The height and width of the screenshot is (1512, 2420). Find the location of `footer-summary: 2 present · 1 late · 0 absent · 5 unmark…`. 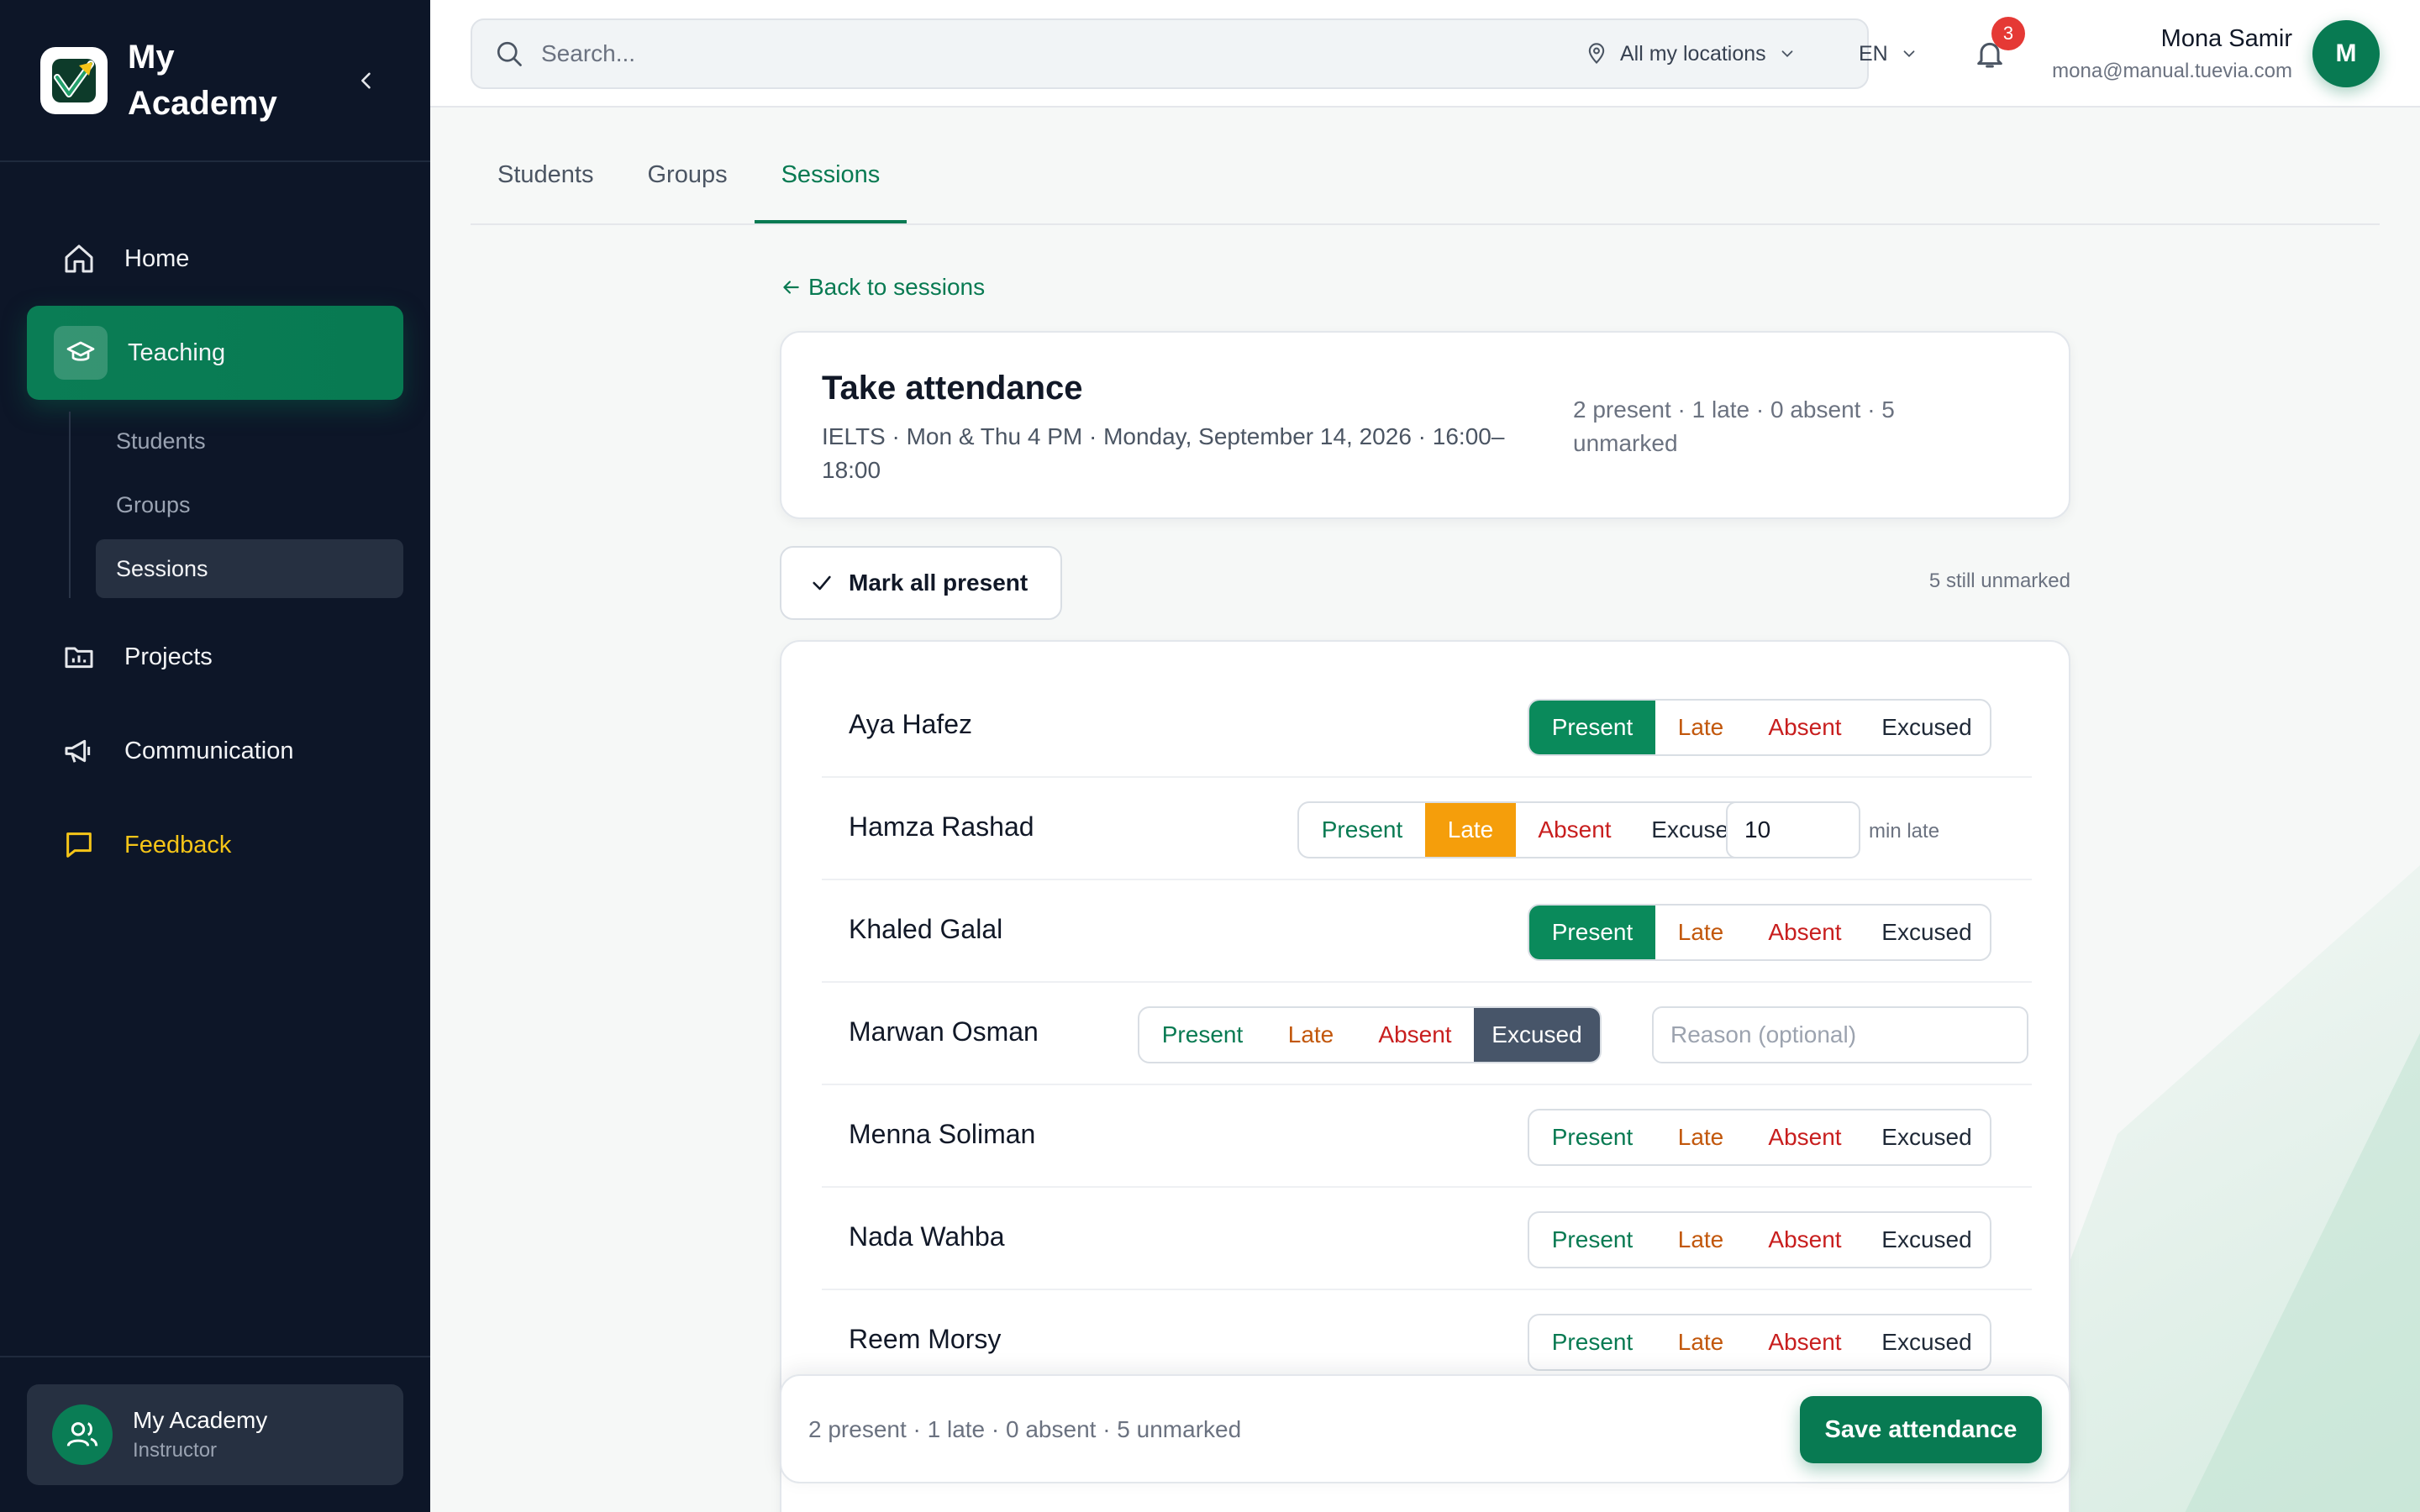

footer-summary: 2 present · 1 late · 0 absent · 5 unmark… is located at coordinates (1025, 1429).